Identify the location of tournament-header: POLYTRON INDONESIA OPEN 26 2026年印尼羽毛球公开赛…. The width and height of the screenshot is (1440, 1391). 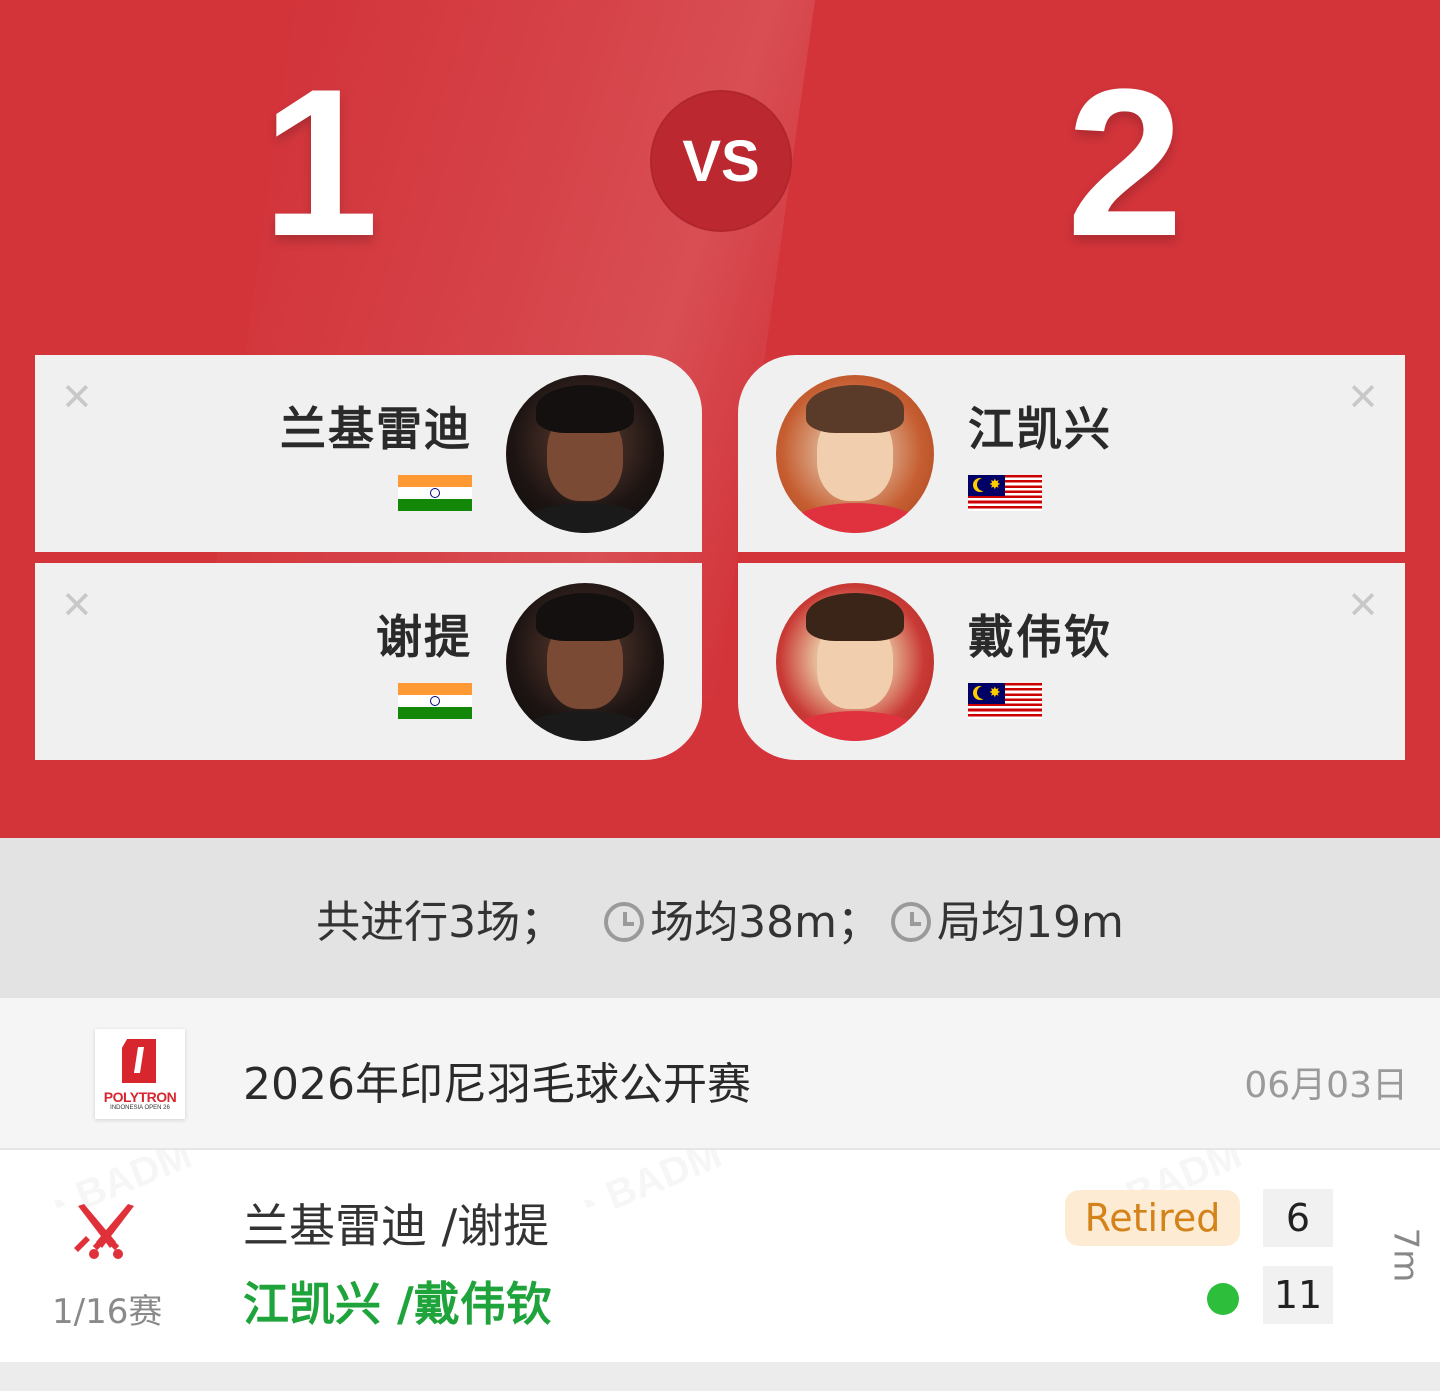
(720, 1074).